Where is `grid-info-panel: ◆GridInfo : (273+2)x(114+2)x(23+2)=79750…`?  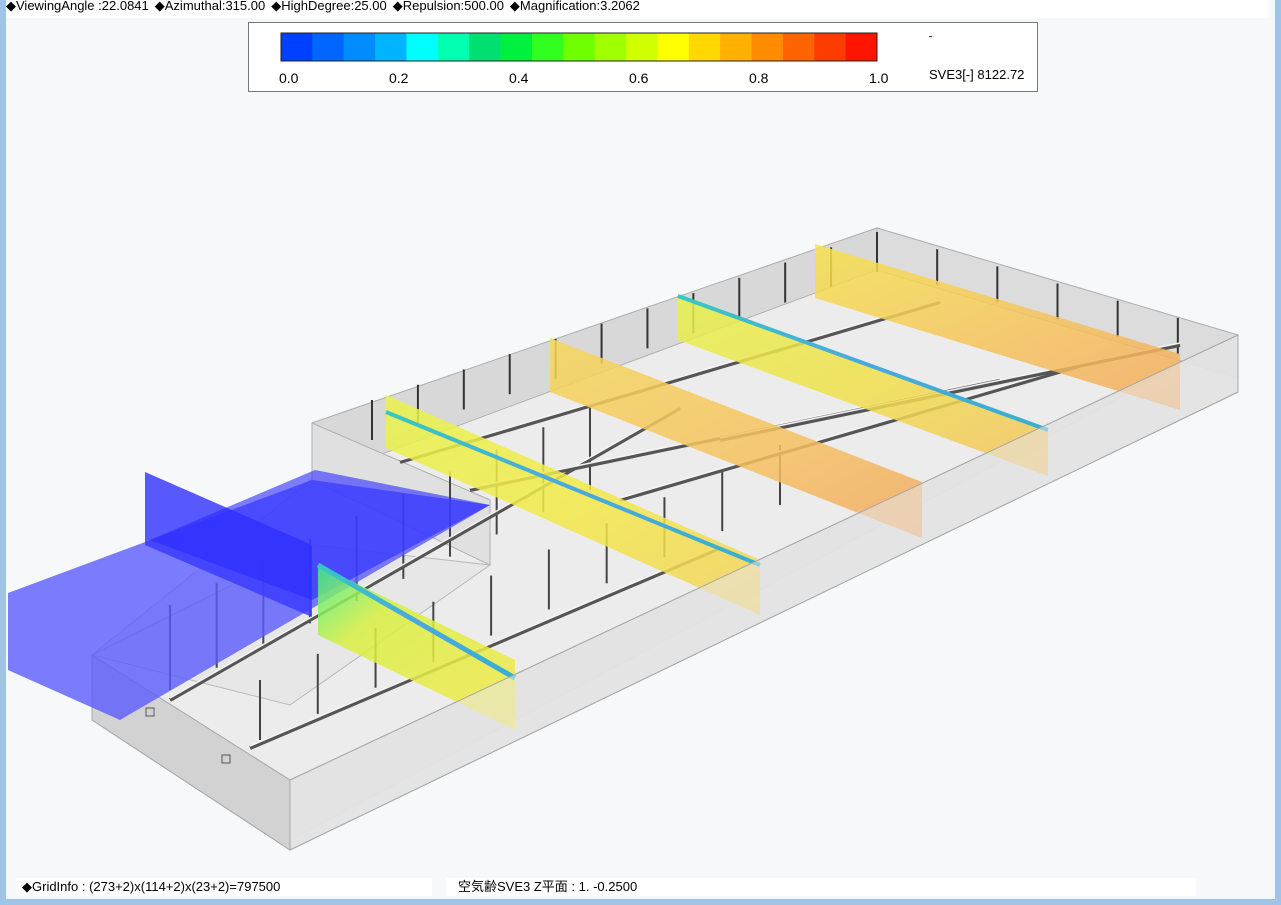 grid-info-panel: ◆GridInfo : (273+2)x(114+2)x(23+2)=79750… is located at coordinates (224, 887).